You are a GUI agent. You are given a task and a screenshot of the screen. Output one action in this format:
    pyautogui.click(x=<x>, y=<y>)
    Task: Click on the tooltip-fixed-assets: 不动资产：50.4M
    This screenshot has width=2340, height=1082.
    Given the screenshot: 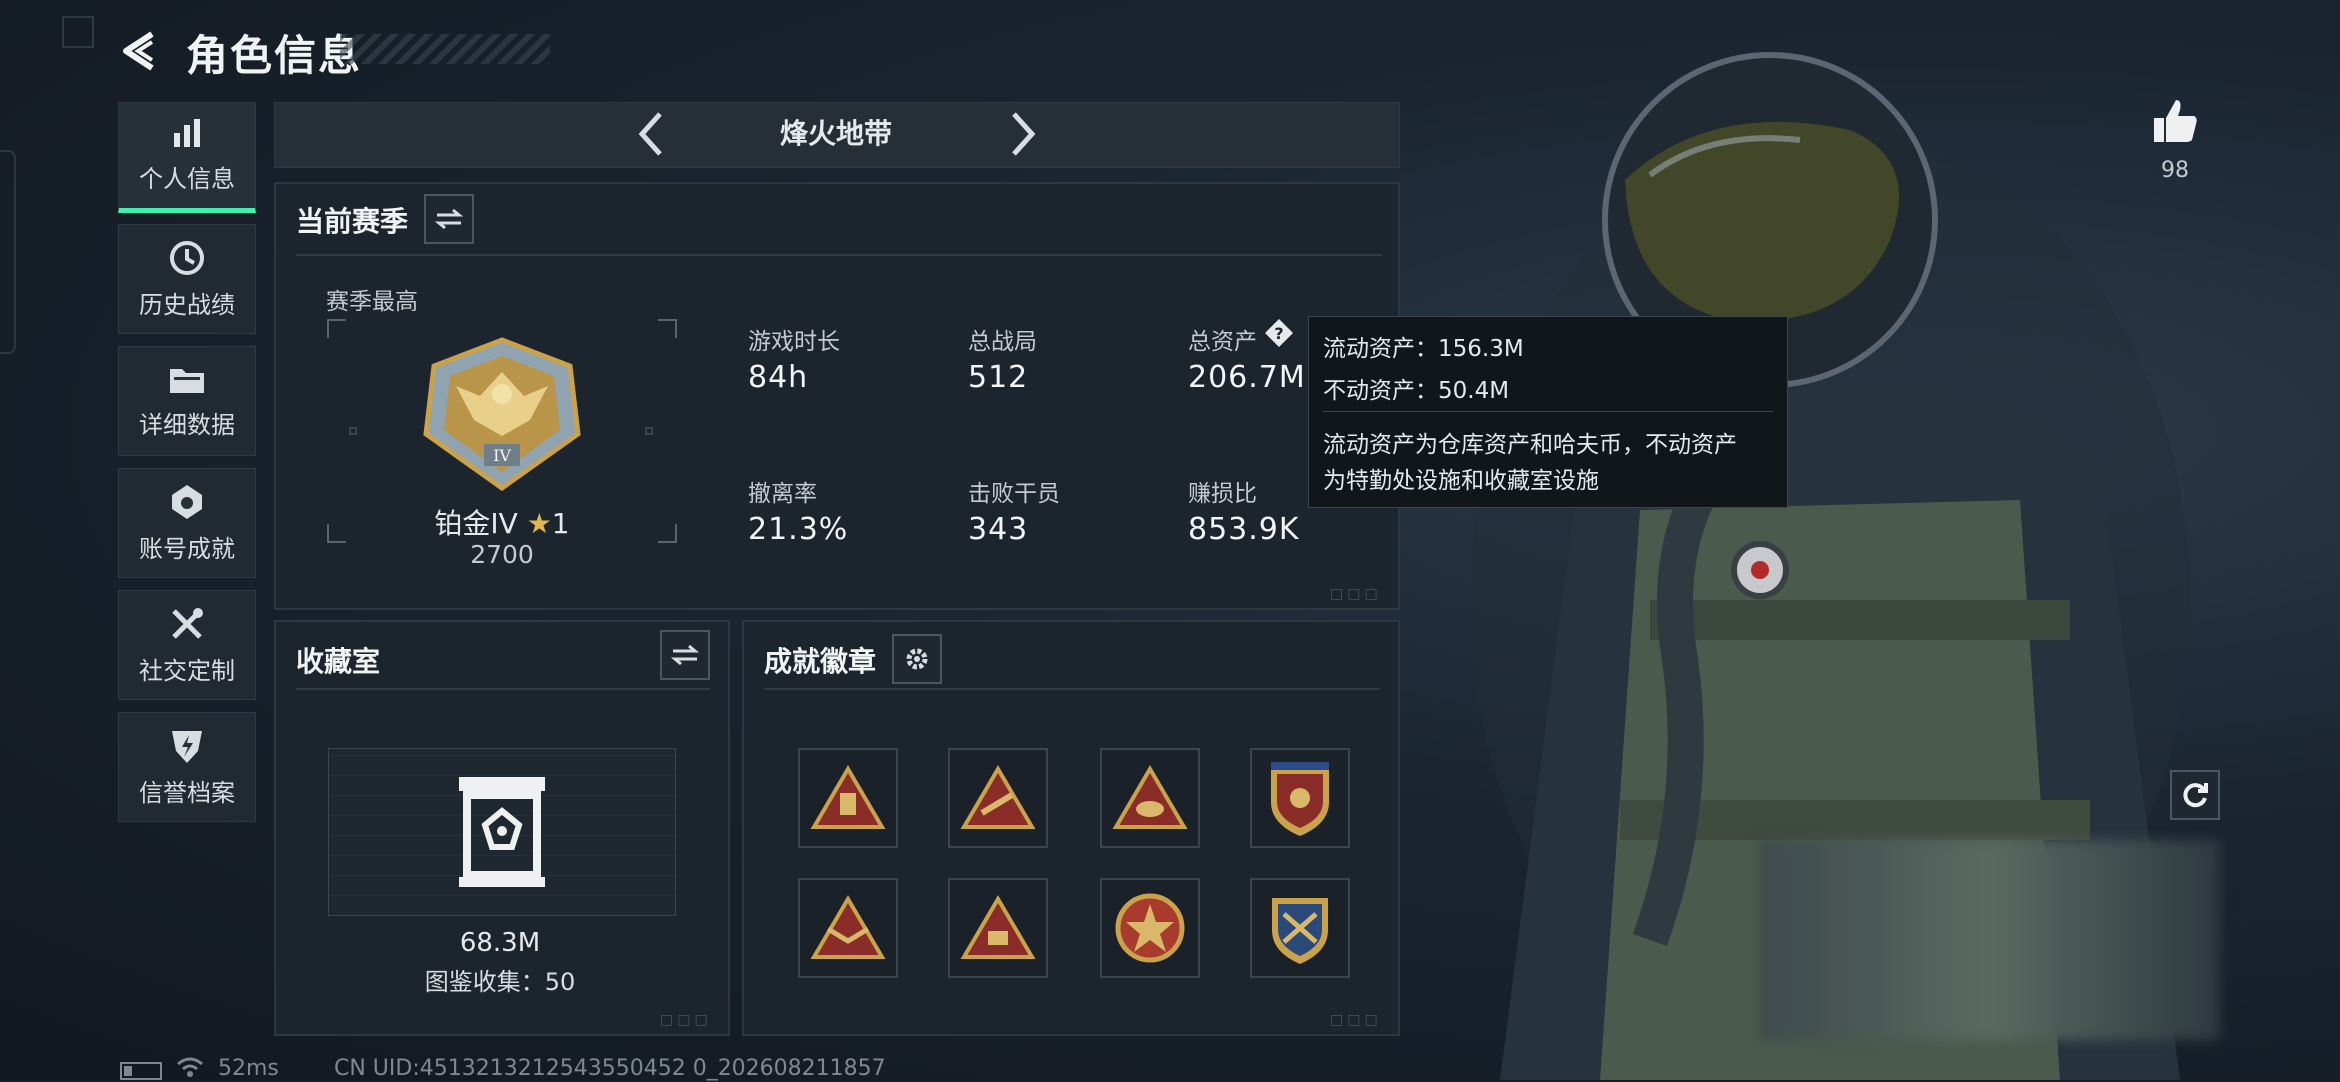 What is the action you would take?
    pyautogui.click(x=1416, y=391)
    